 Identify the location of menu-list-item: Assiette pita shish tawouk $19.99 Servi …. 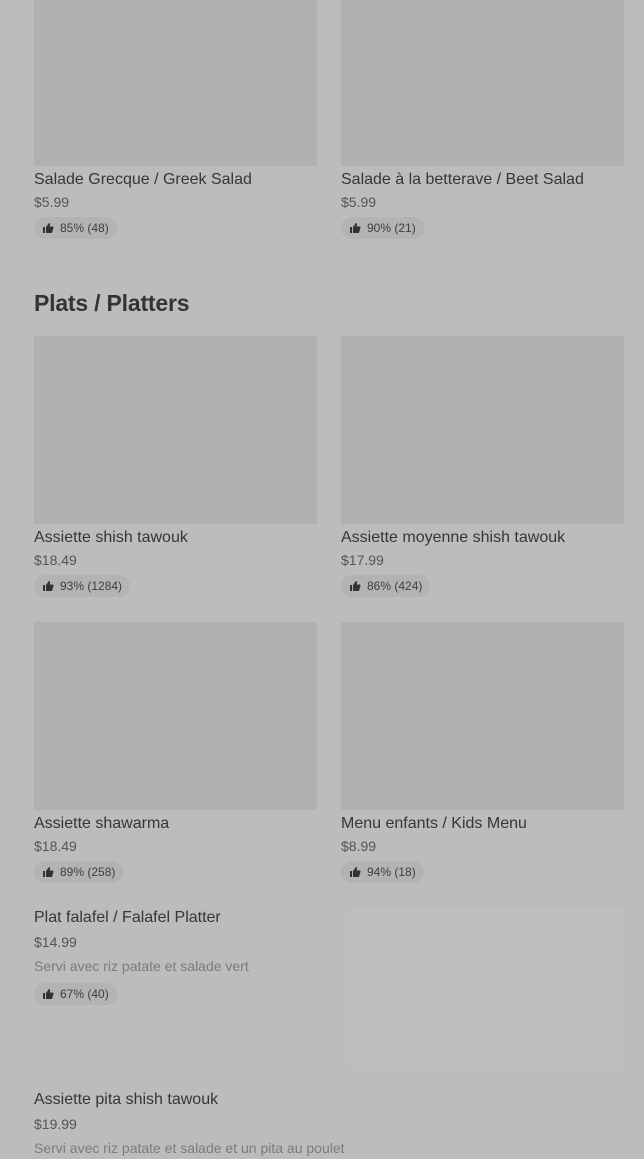
(189, 1123).